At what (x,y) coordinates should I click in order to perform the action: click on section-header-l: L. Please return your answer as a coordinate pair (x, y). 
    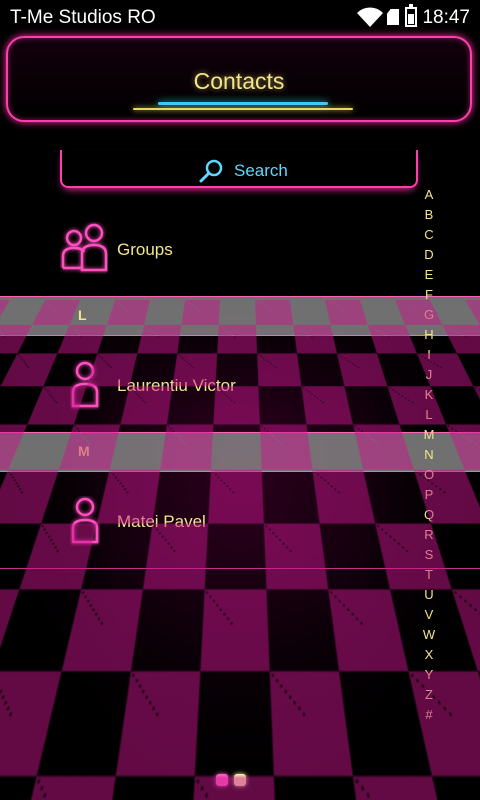
    Looking at the image, I should click on (240, 316).